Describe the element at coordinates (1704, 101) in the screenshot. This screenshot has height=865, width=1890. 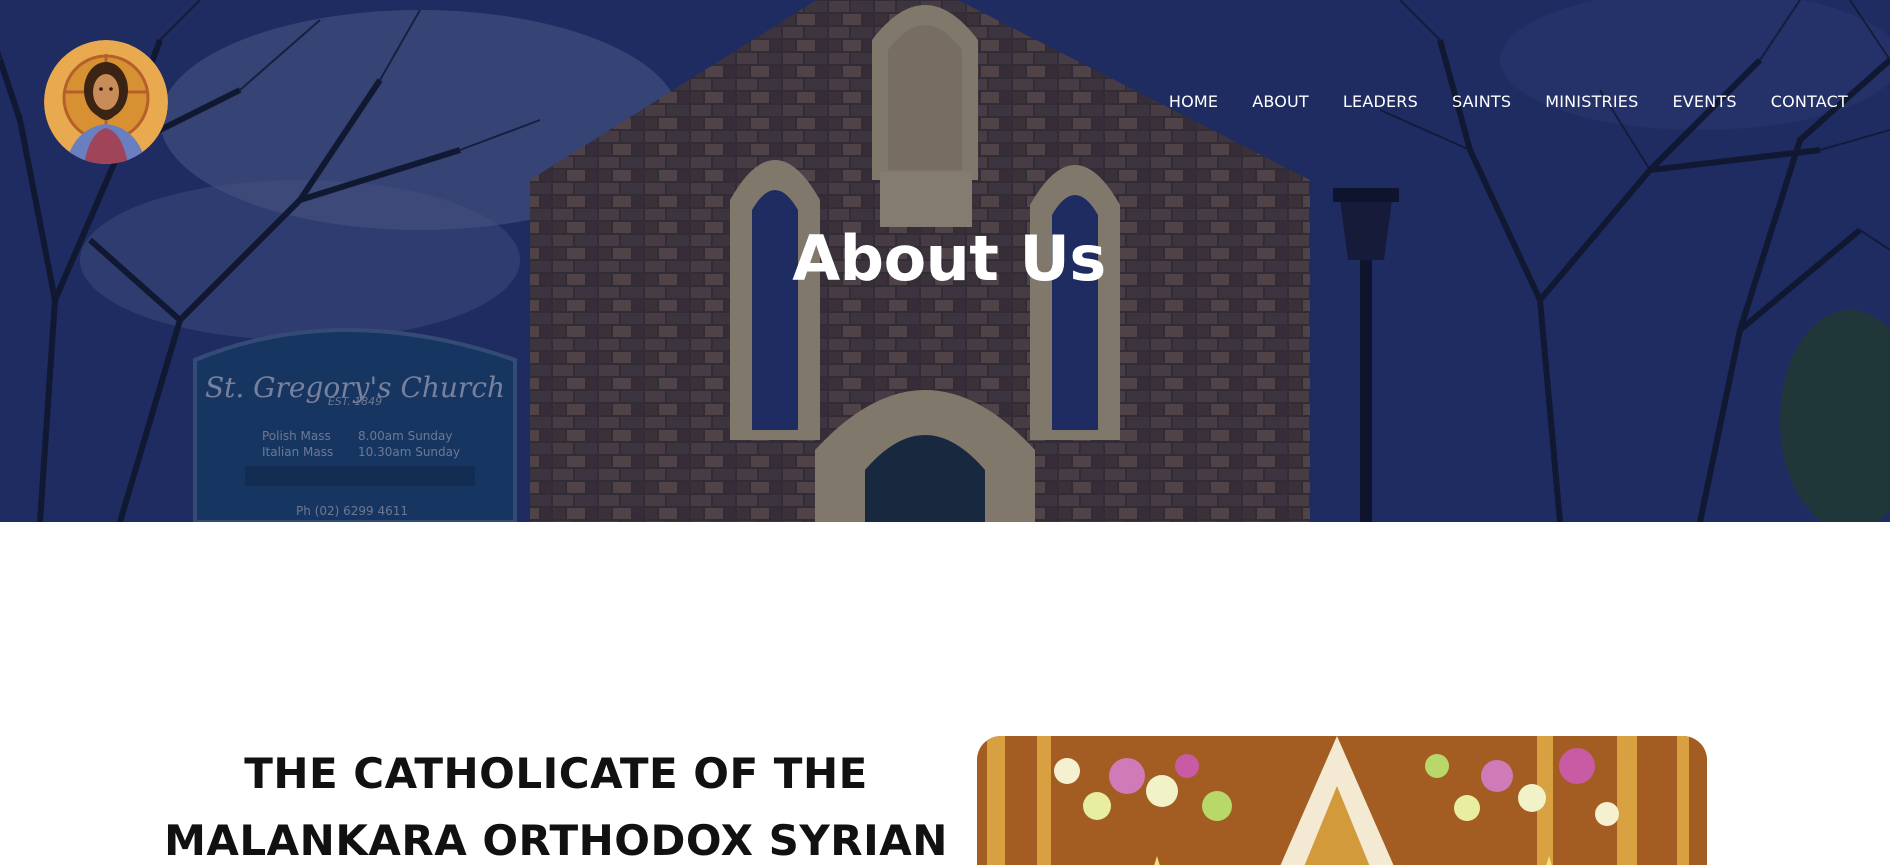
I see `nav-events: EVENTS` at that location.